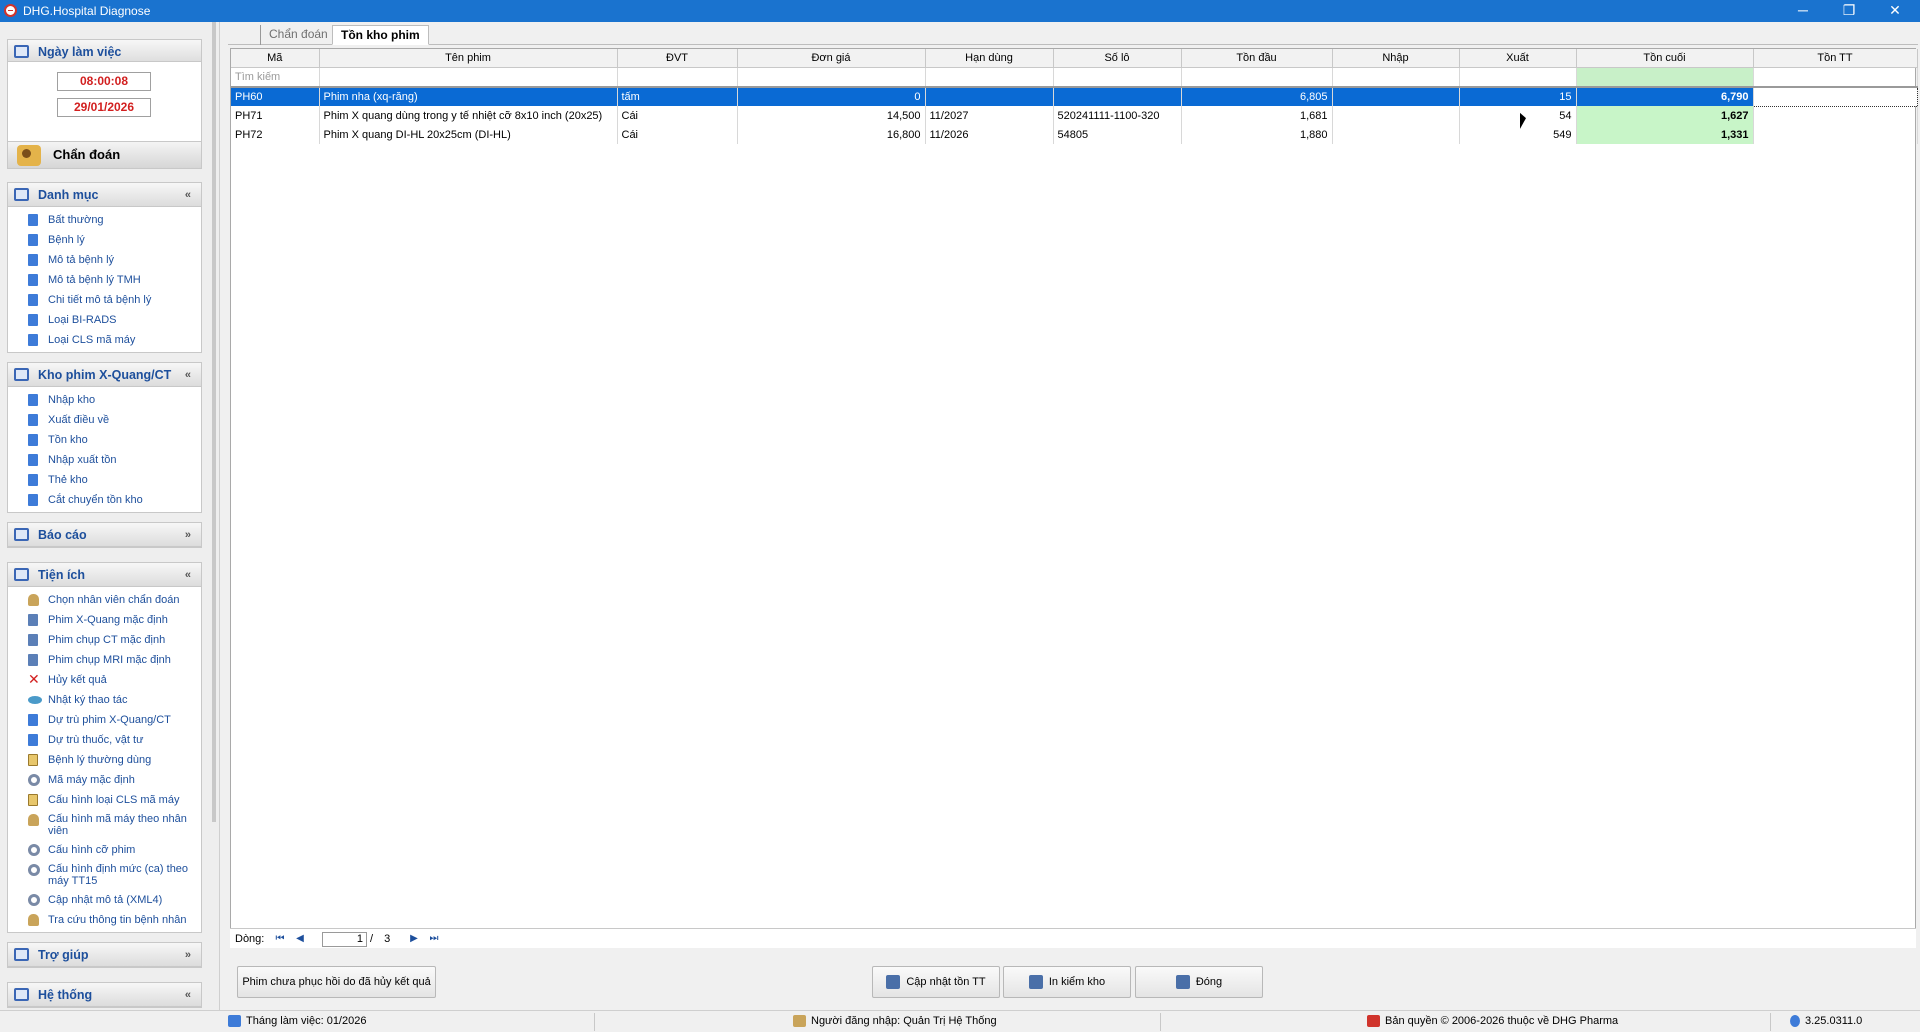 This screenshot has height=1032, width=1920. Describe the element at coordinates (831, 134) in the screenshot. I see `cell-don-gia: 16,800` at that location.